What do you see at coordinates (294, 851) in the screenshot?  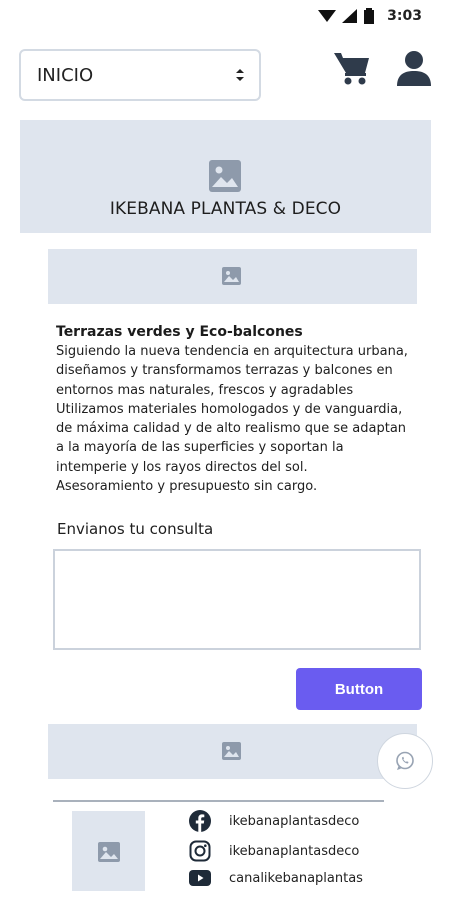 I see `instagram-label: ikebanaplantasdeco` at bounding box center [294, 851].